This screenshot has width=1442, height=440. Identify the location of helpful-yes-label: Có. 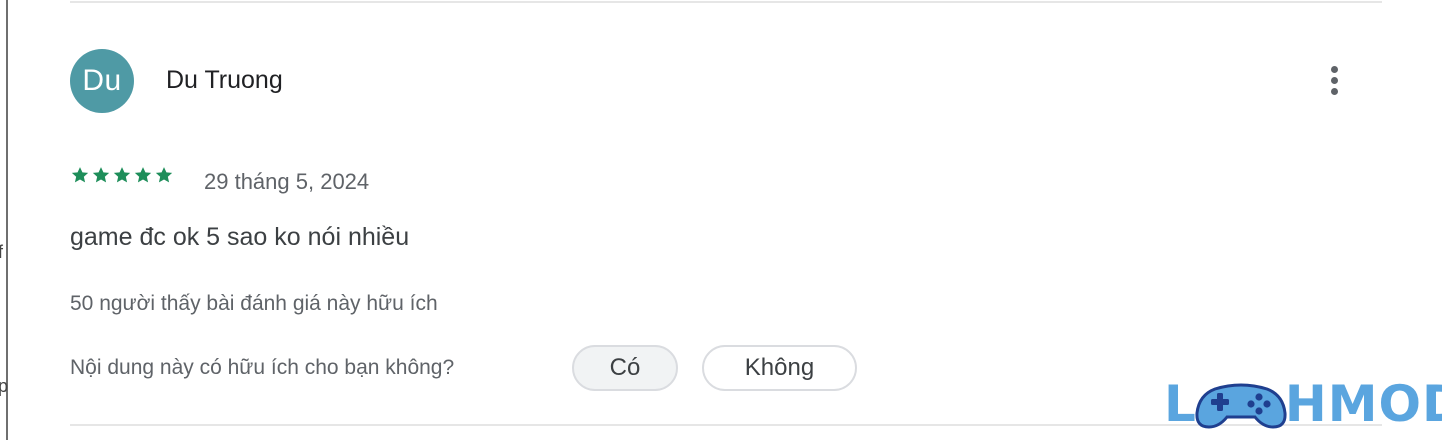
(625, 367).